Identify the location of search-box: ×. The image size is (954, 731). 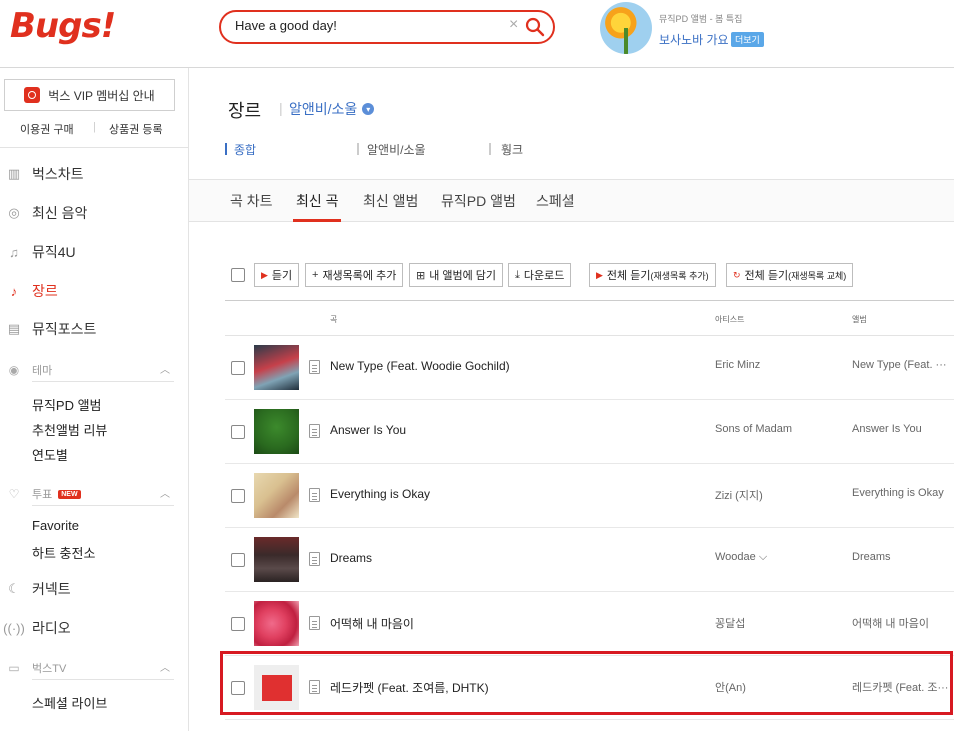
(387, 27).